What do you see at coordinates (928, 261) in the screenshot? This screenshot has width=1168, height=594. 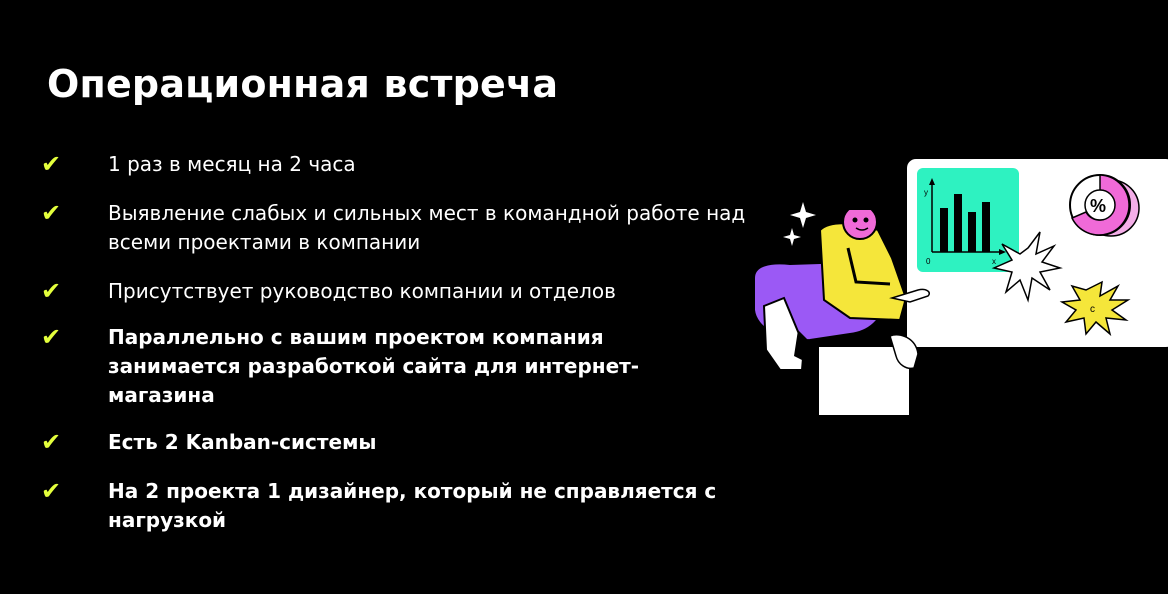 I see `chart-origin-label: 0` at bounding box center [928, 261].